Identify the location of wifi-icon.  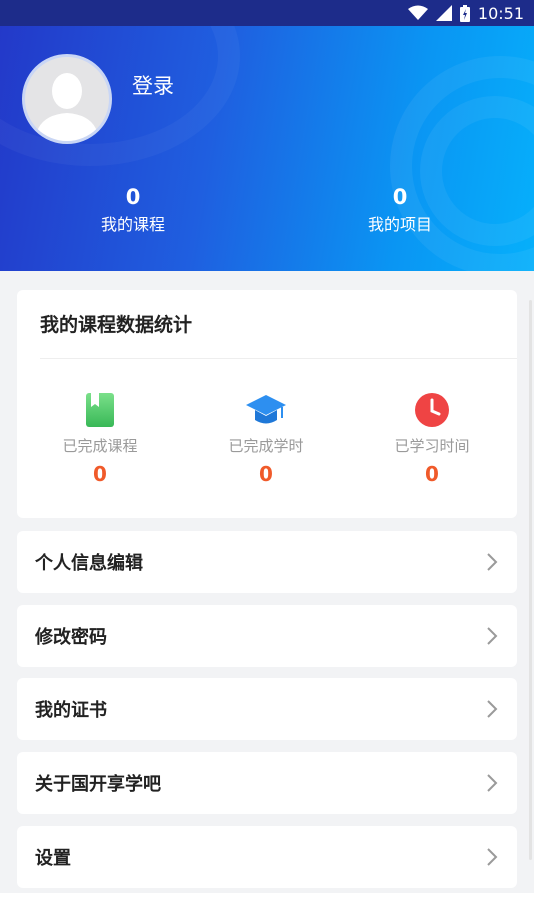
(417, 12).